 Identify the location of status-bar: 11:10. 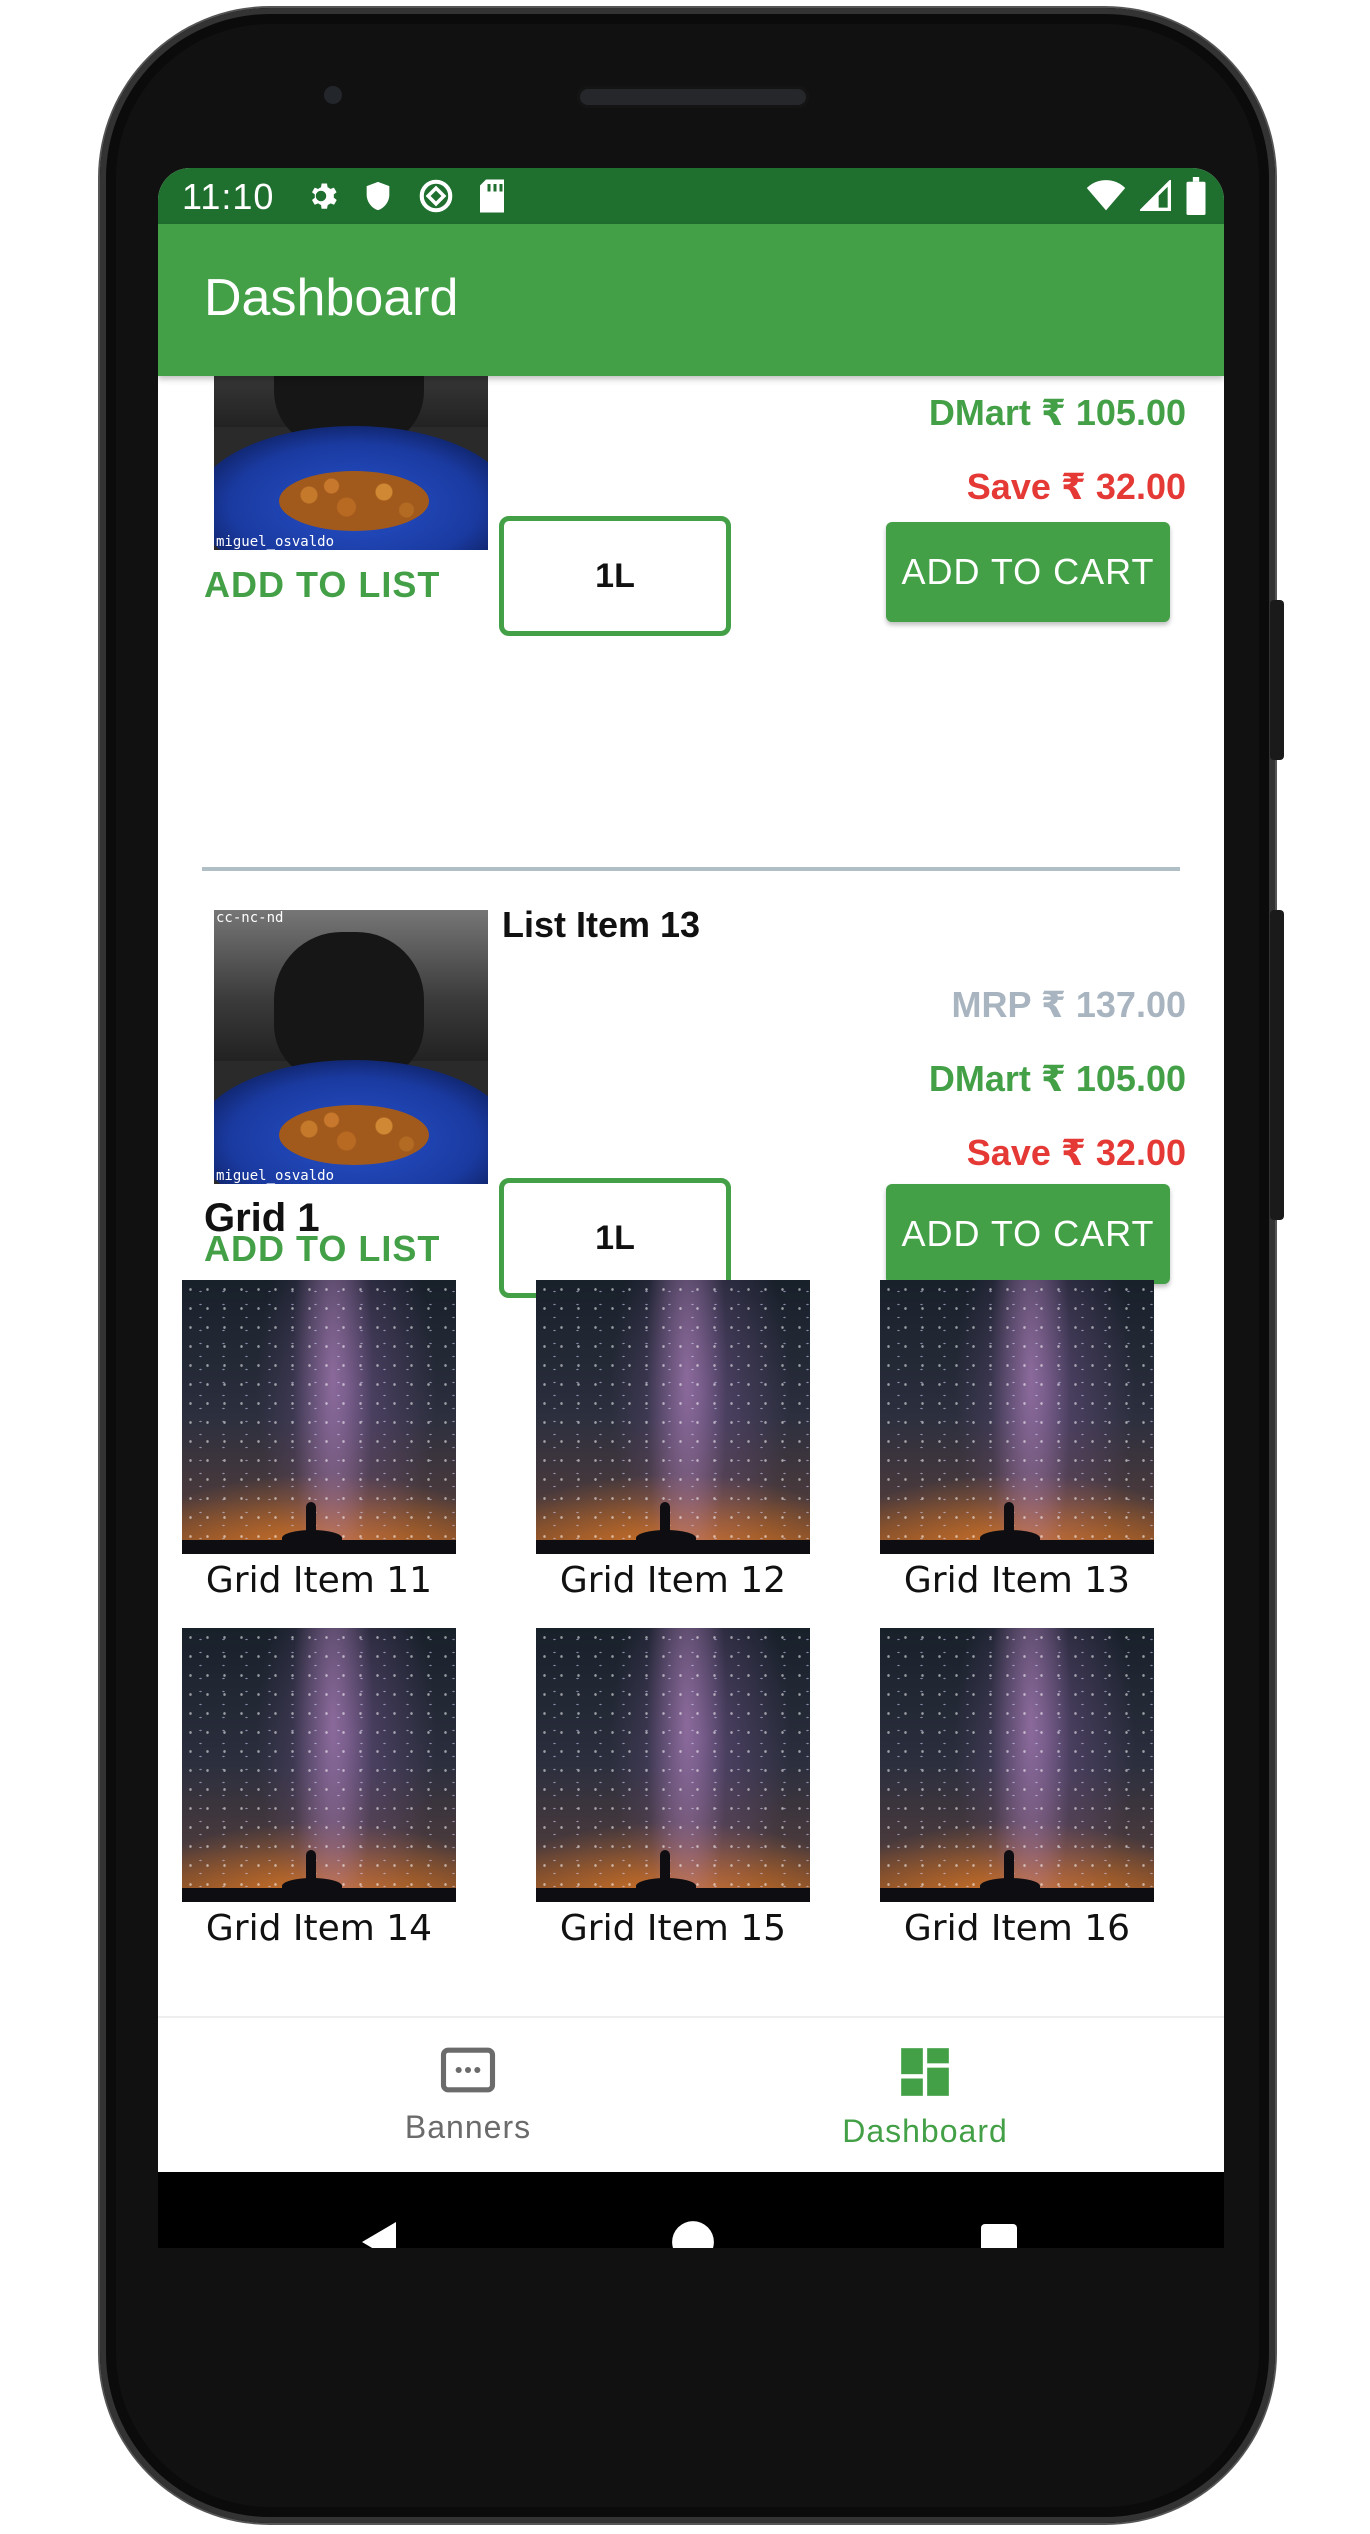
(691, 196).